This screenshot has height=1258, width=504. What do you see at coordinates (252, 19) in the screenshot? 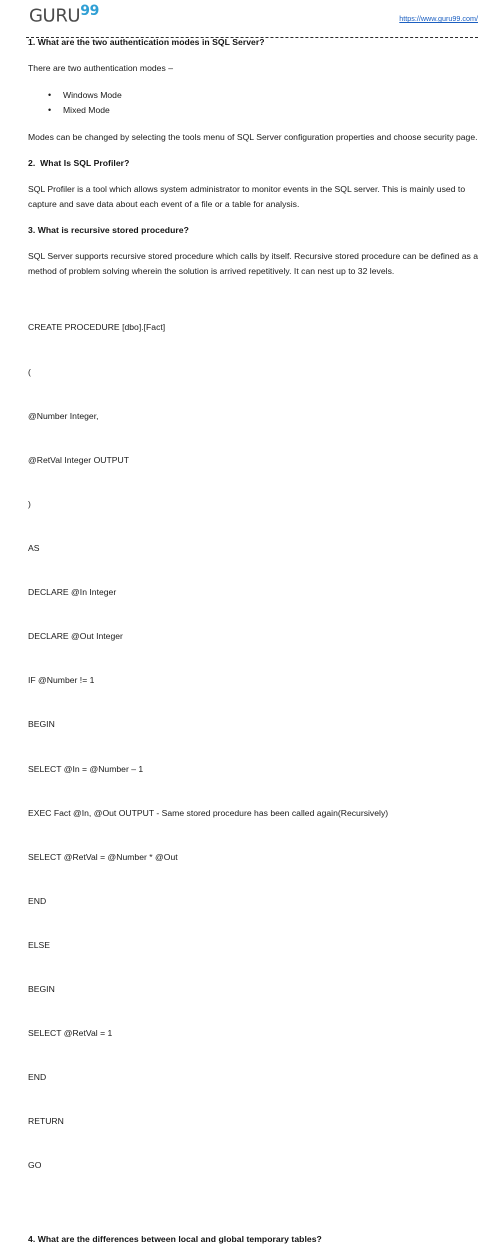
I see `page-header: GURU99 https://www.guru99.com/` at bounding box center [252, 19].